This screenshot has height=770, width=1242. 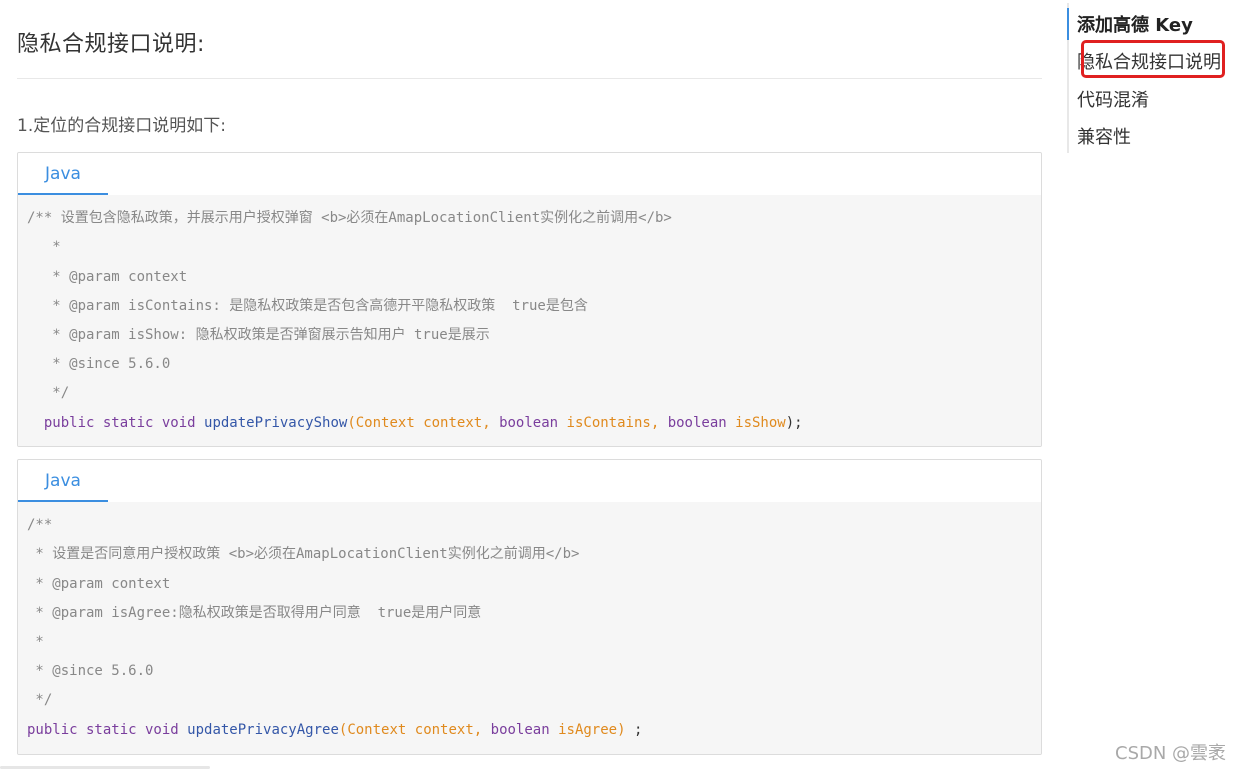 What do you see at coordinates (1135, 24) in the screenshot?
I see `toc-item-add-key: 添加高德 Key` at bounding box center [1135, 24].